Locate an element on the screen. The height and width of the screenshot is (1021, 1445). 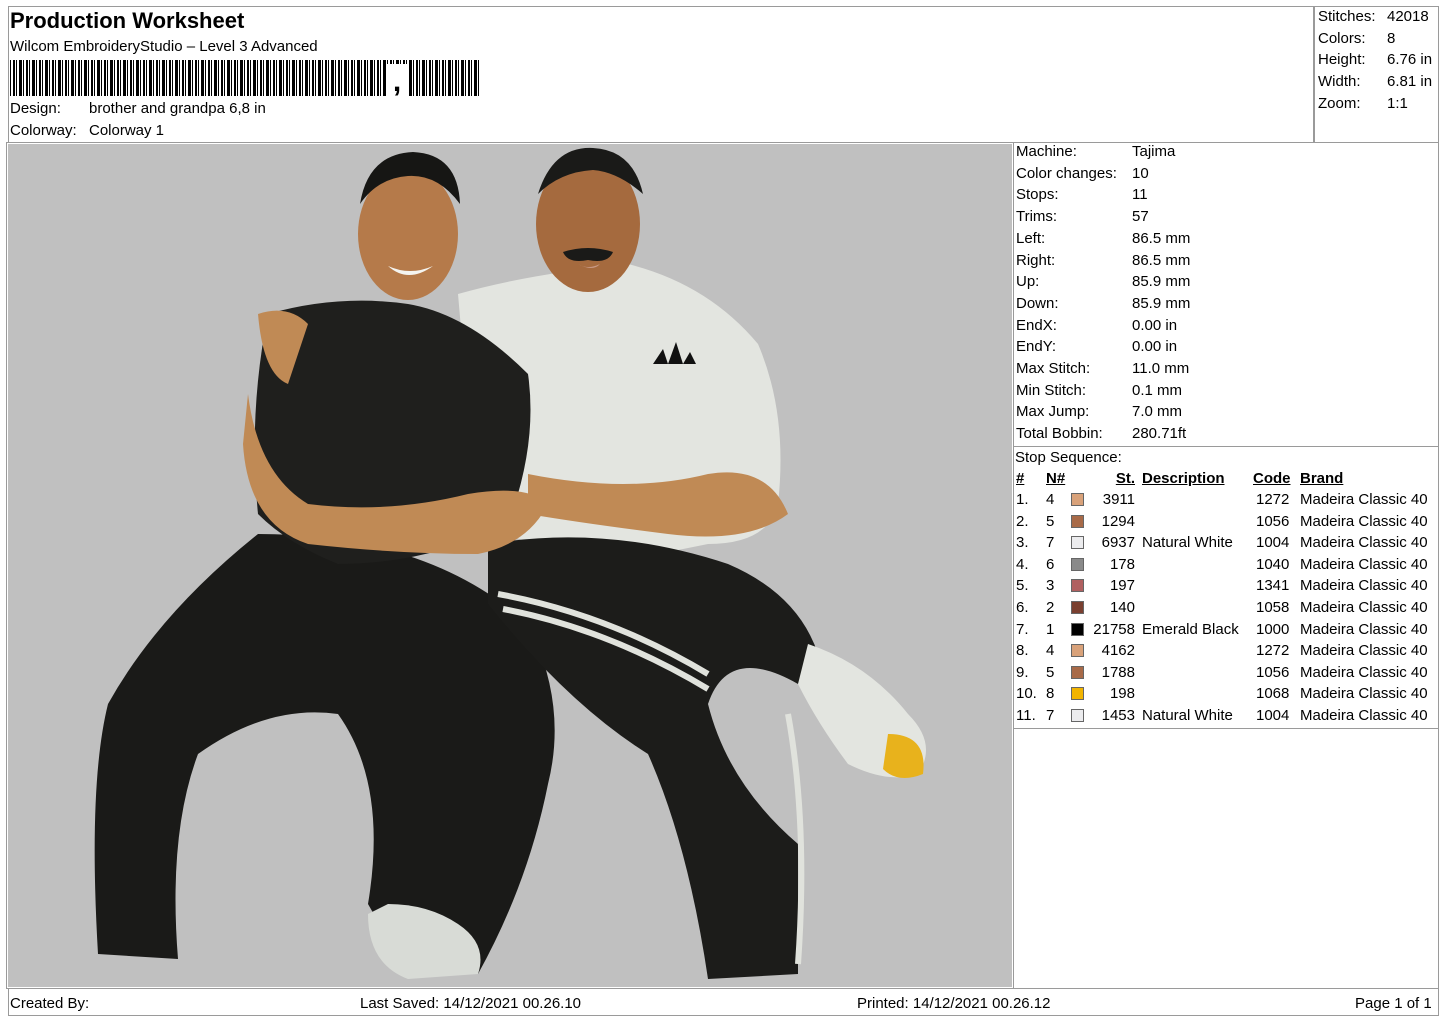
page-title: Production Worksheet is located at coordinates (127, 20).